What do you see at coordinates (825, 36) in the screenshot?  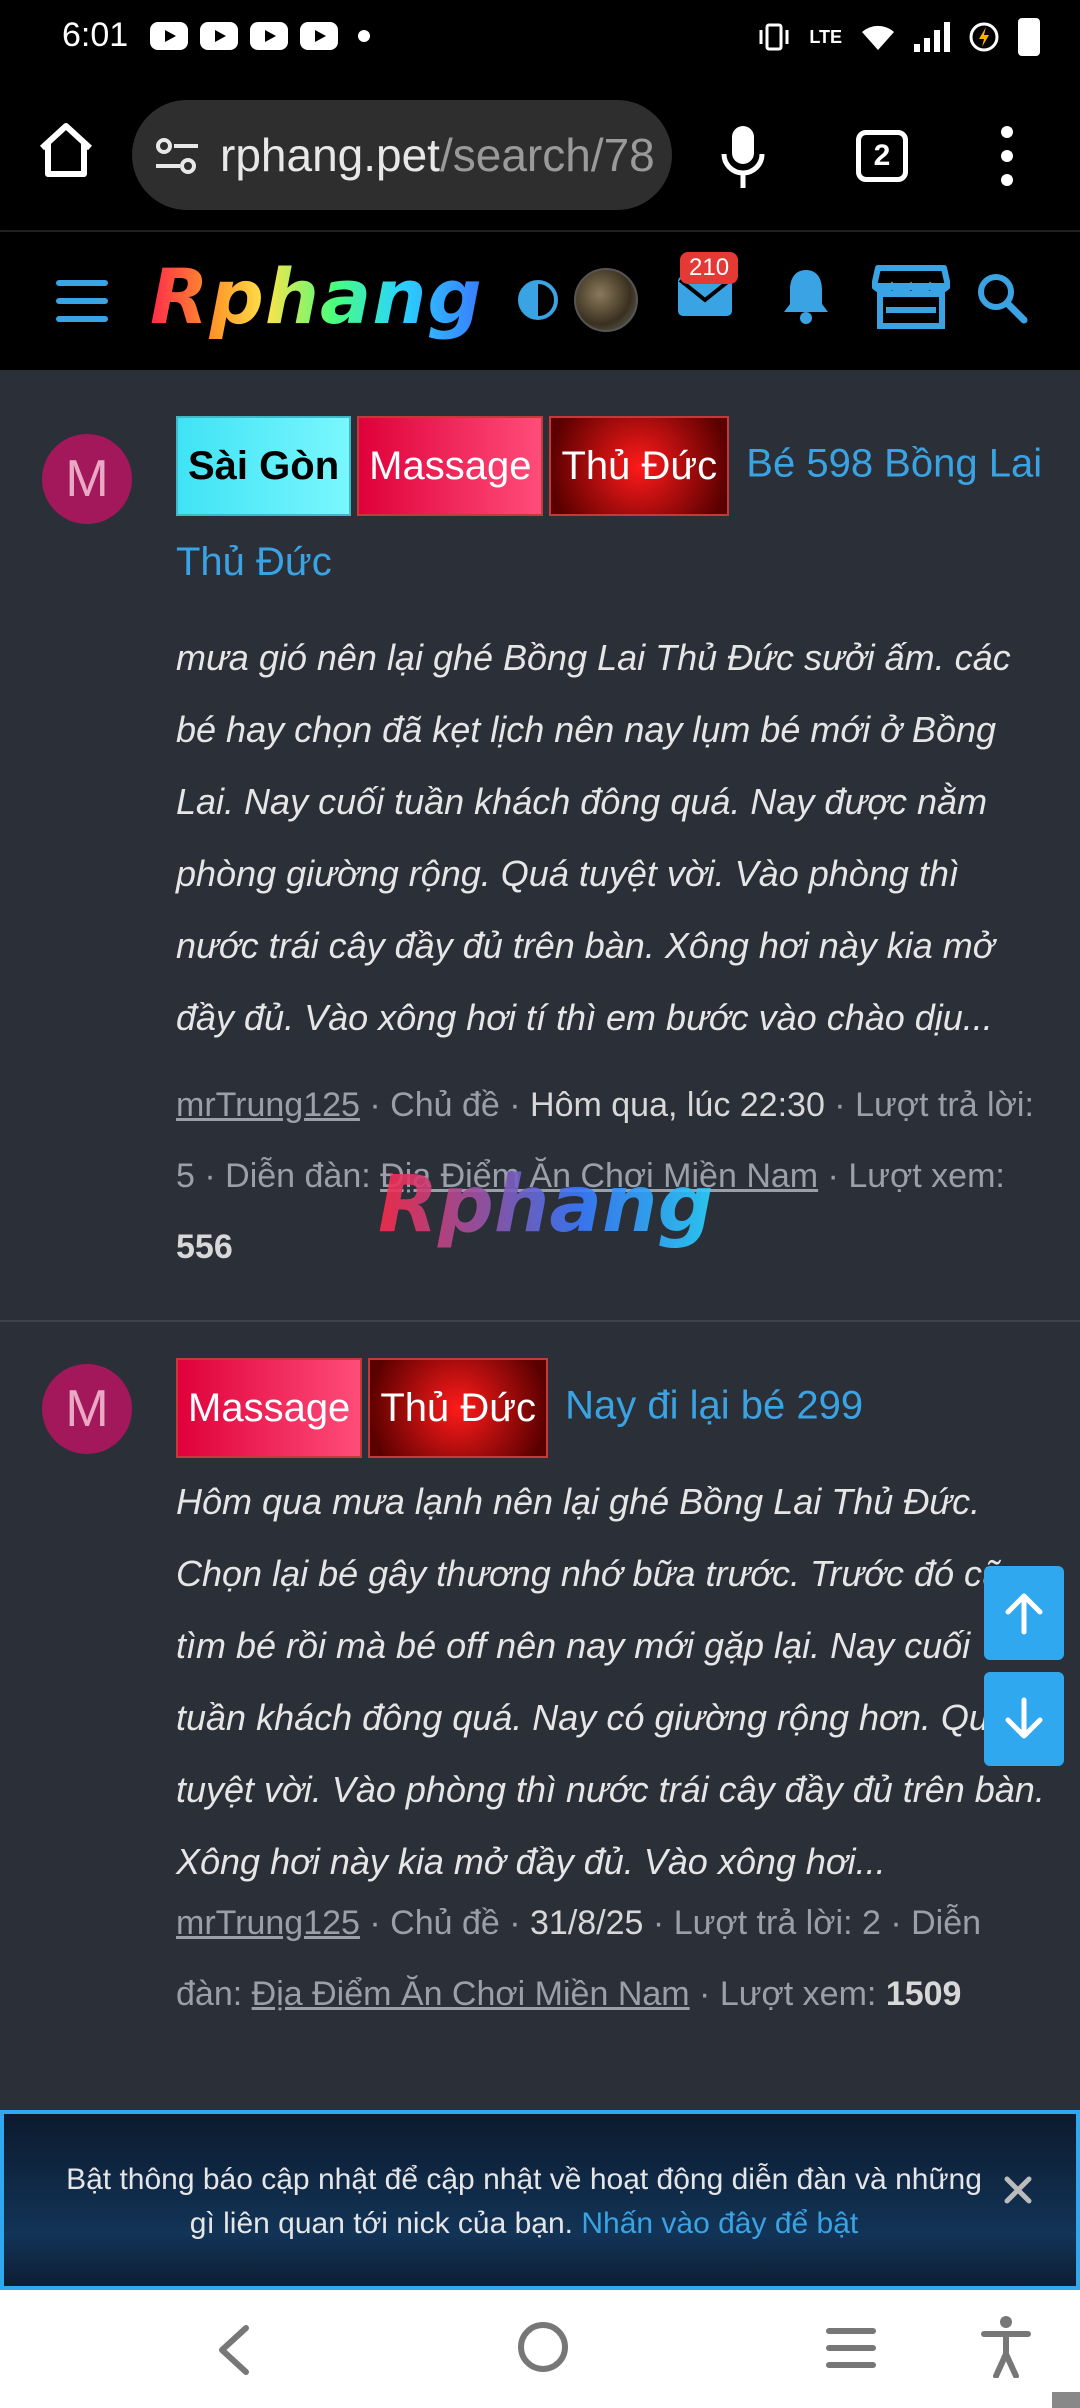 I see `network-type-label: LTE` at bounding box center [825, 36].